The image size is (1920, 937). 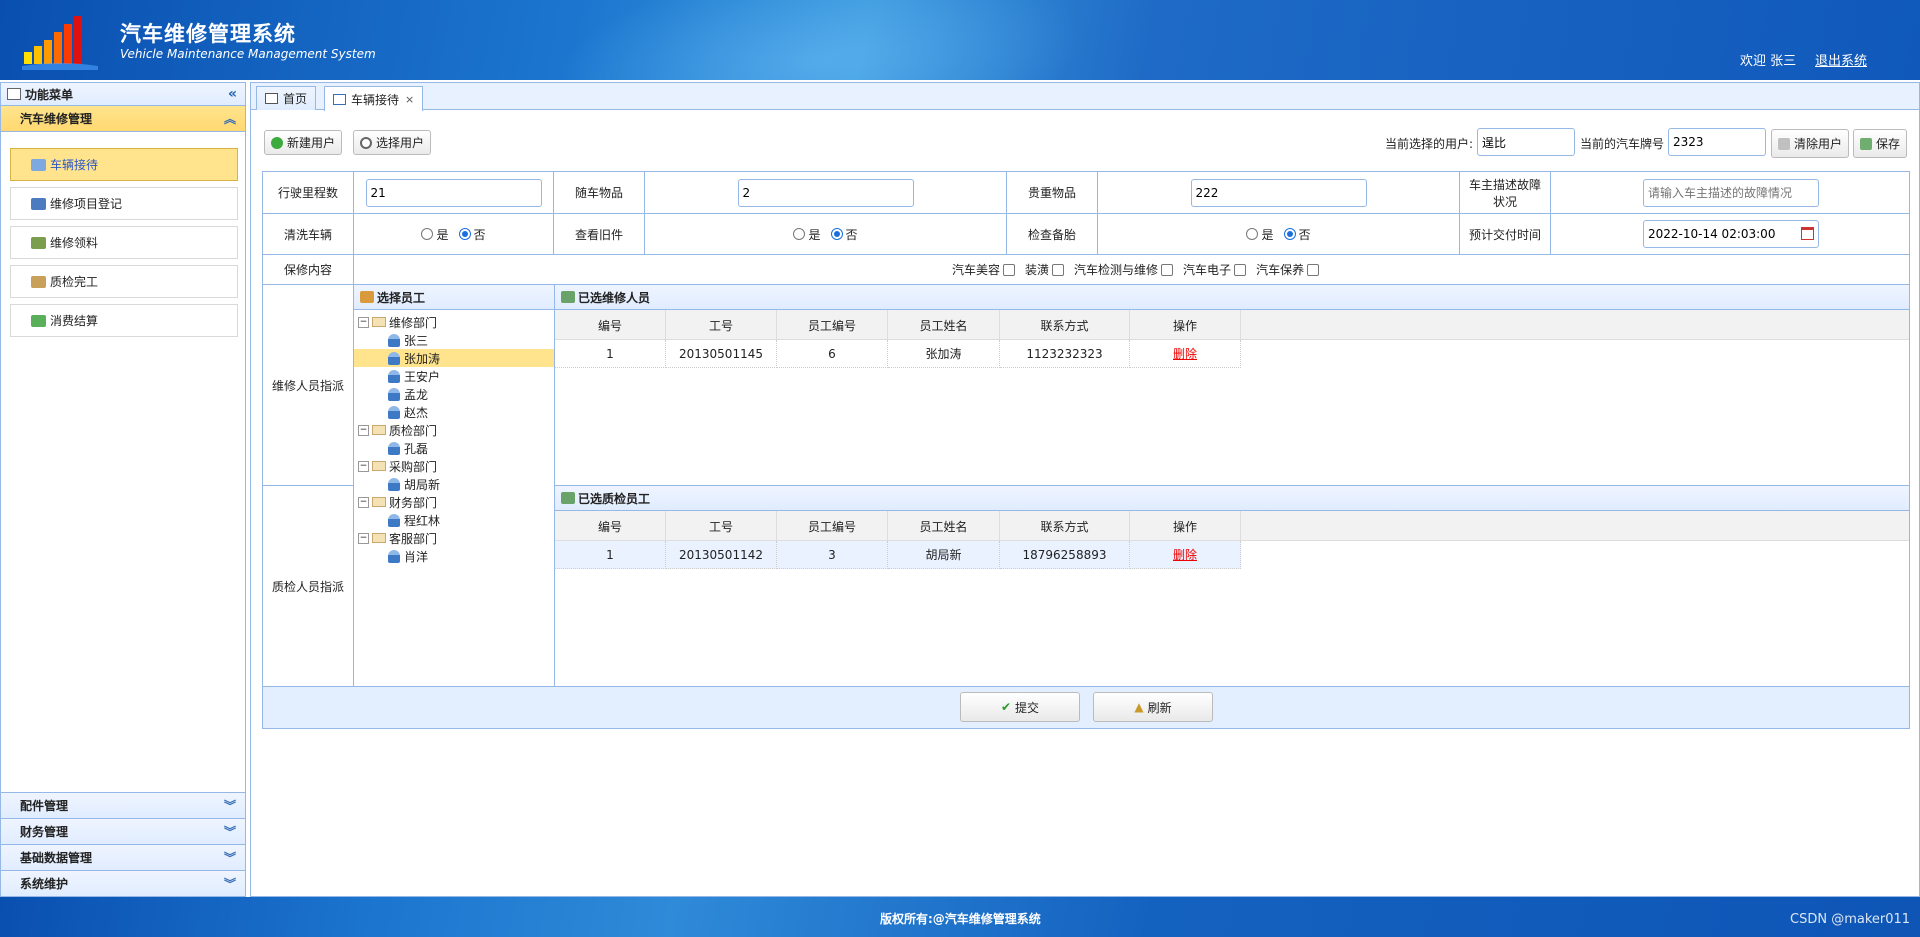 I want to click on tab-vehicle-reception: 车辆接待 ×, so click(x=374, y=98).